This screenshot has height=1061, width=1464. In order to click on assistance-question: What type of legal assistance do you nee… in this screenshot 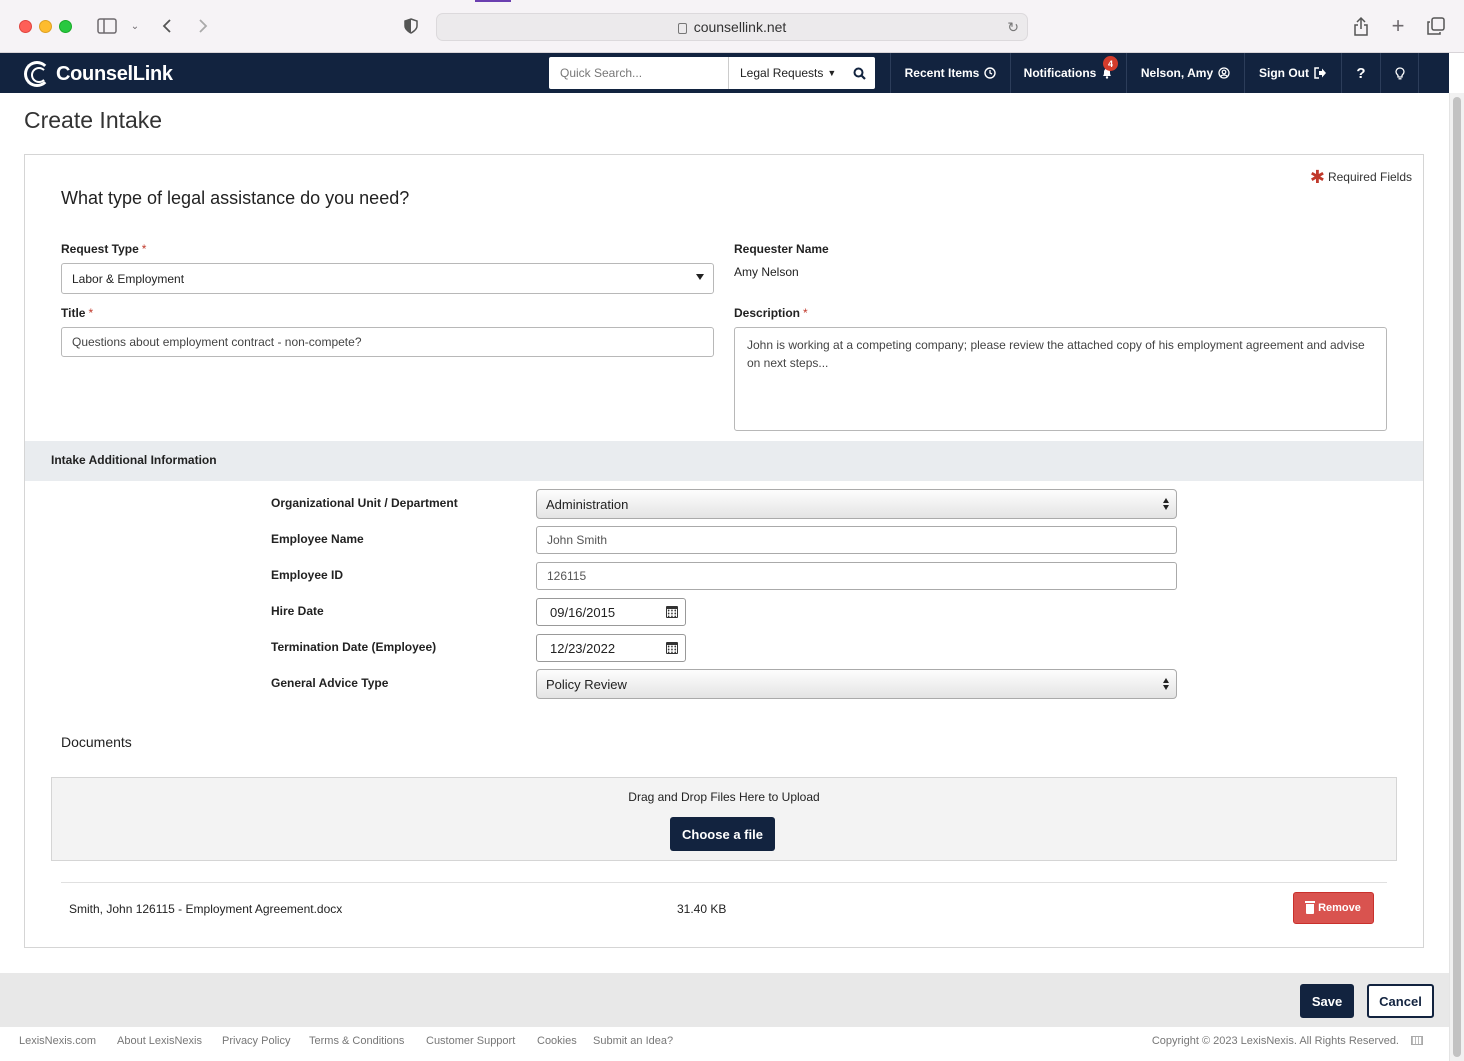, I will do `click(235, 198)`.